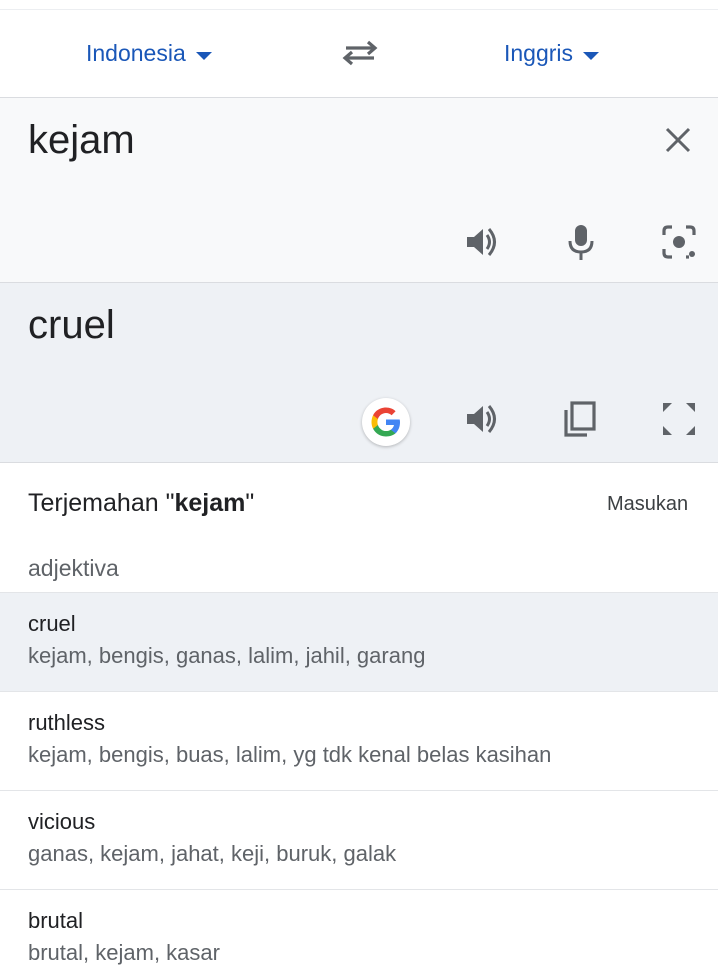 The image size is (718, 972). I want to click on feedback-button: Masukan, so click(647, 504).